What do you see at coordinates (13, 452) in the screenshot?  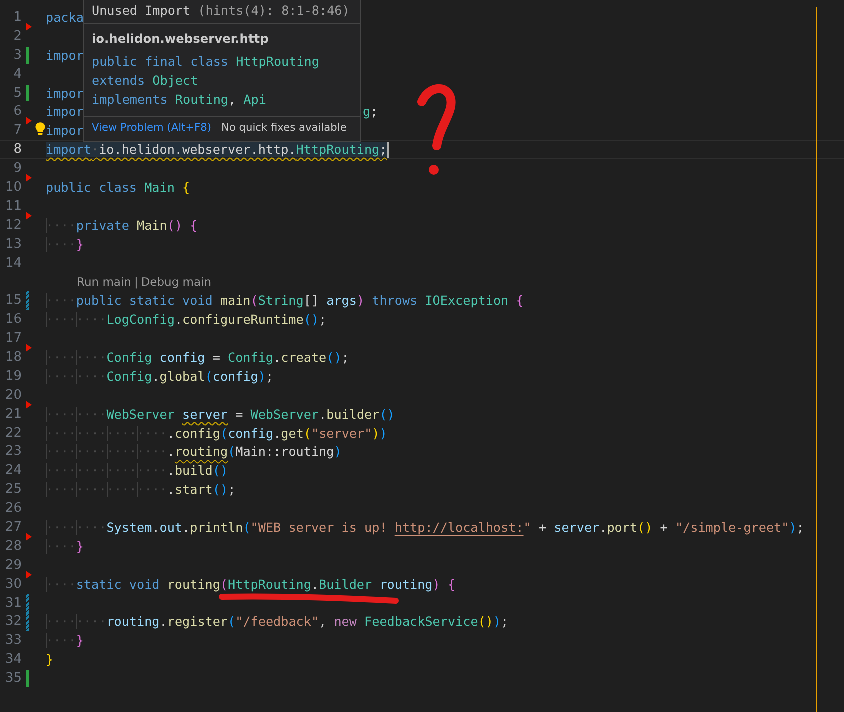 I see `line-number: 23` at bounding box center [13, 452].